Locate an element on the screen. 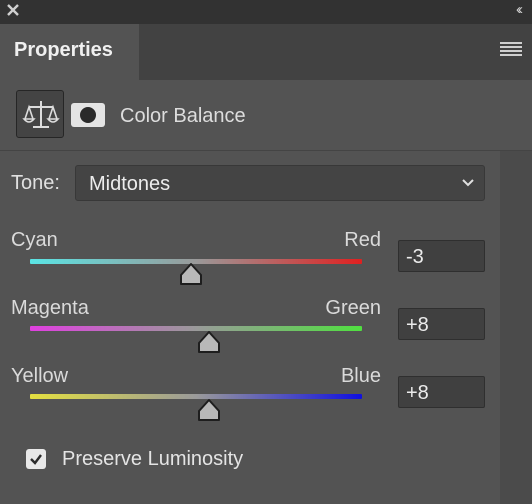 This screenshot has width=532, height=504. magenta-green-thumb is located at coordinates (209, 342).